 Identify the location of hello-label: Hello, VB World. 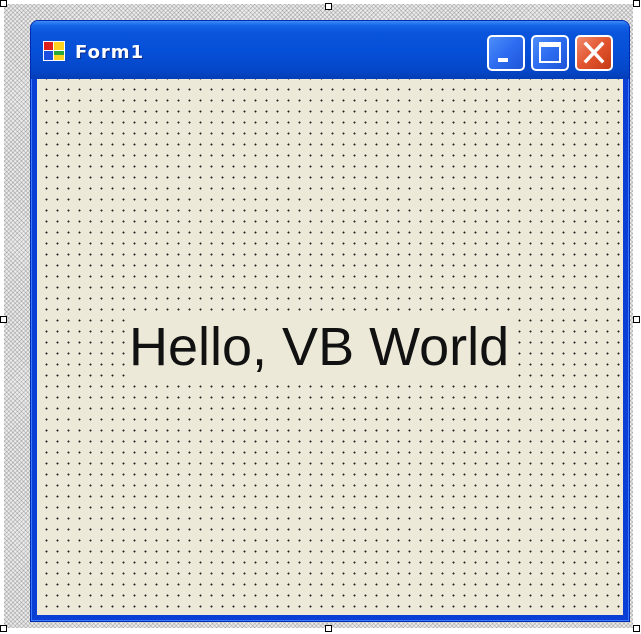
(319, 347).